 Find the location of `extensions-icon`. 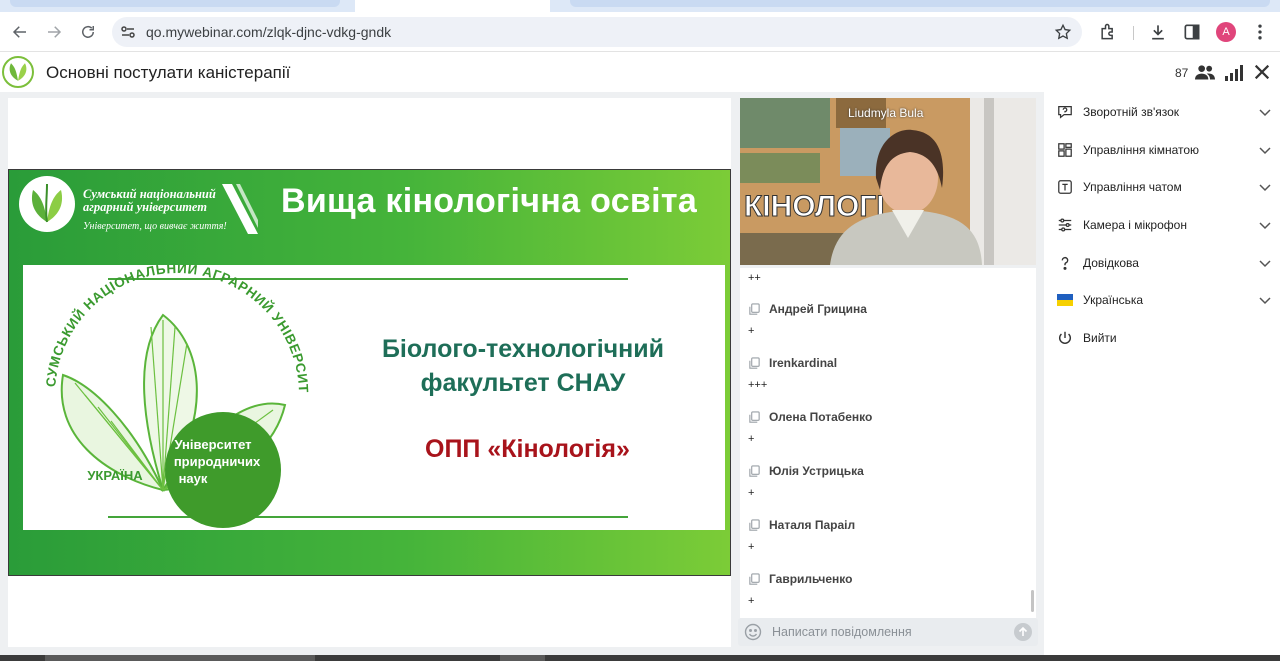

extensions-icon is located at coordinates (1108, 32).